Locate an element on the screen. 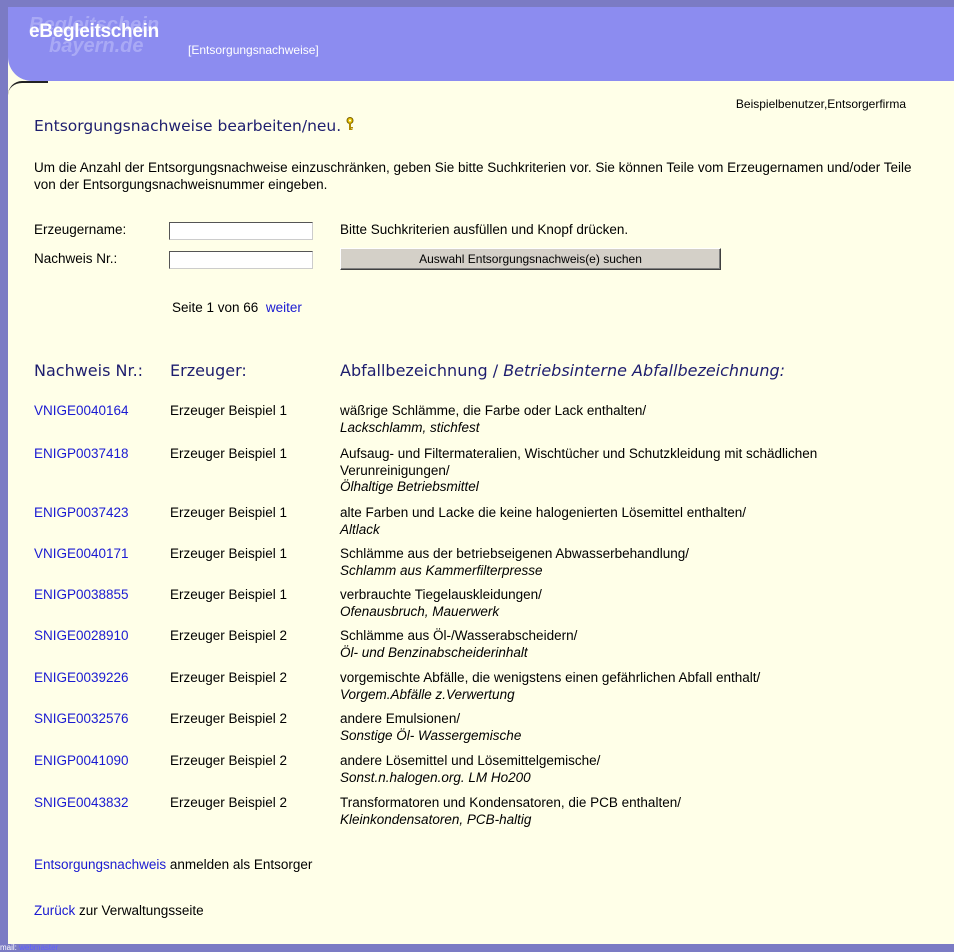  webmaster-mail: mail: webmaster is located at coordinates (29, 948).